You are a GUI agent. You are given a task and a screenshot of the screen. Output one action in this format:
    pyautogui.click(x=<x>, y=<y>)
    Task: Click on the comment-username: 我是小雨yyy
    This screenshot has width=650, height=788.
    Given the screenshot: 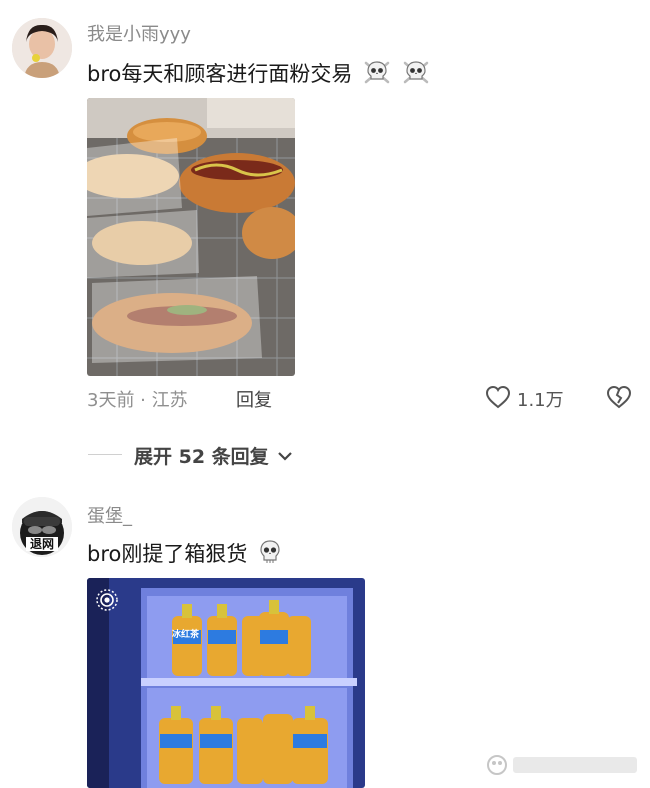 What is the action you would take?
    pyautogui.click(x=139, y=33)
    